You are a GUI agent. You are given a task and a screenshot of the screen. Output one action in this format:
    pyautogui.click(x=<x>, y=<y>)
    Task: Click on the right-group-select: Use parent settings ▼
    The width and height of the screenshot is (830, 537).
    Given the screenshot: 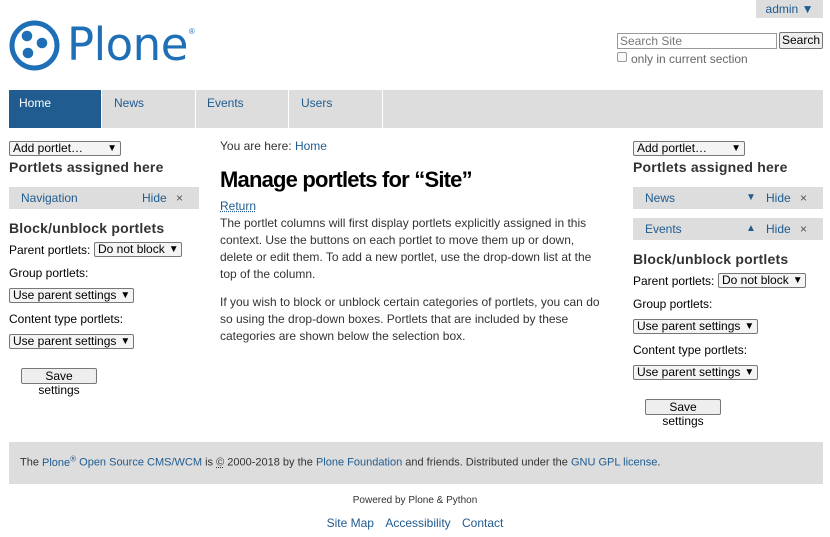 What is the action you would take?
    pyautogui.click(x=695, y=326)
    